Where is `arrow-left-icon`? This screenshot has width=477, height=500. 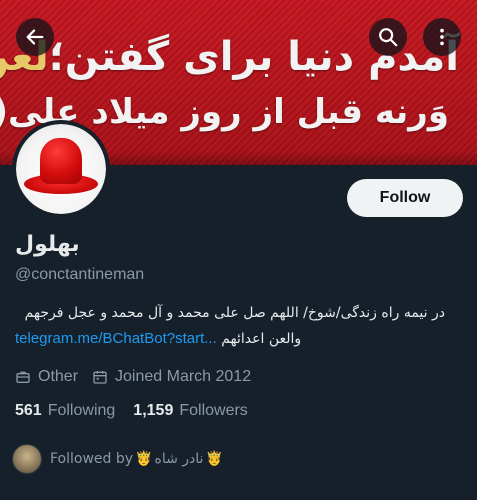
arrow-left-icon is located at coordinates (35, 37).